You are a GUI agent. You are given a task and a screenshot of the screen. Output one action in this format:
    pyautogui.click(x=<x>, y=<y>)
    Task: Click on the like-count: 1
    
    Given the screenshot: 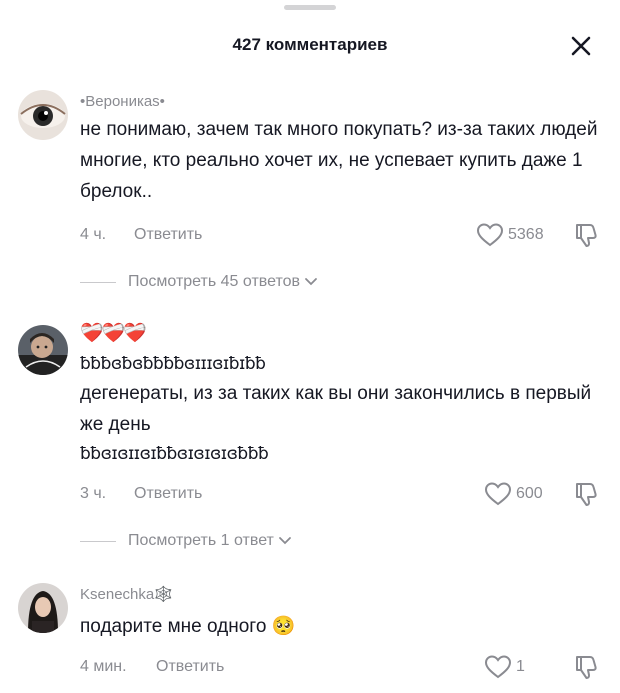 What is the action you would take?
    pyautogui.click(x=520, y=666)
    